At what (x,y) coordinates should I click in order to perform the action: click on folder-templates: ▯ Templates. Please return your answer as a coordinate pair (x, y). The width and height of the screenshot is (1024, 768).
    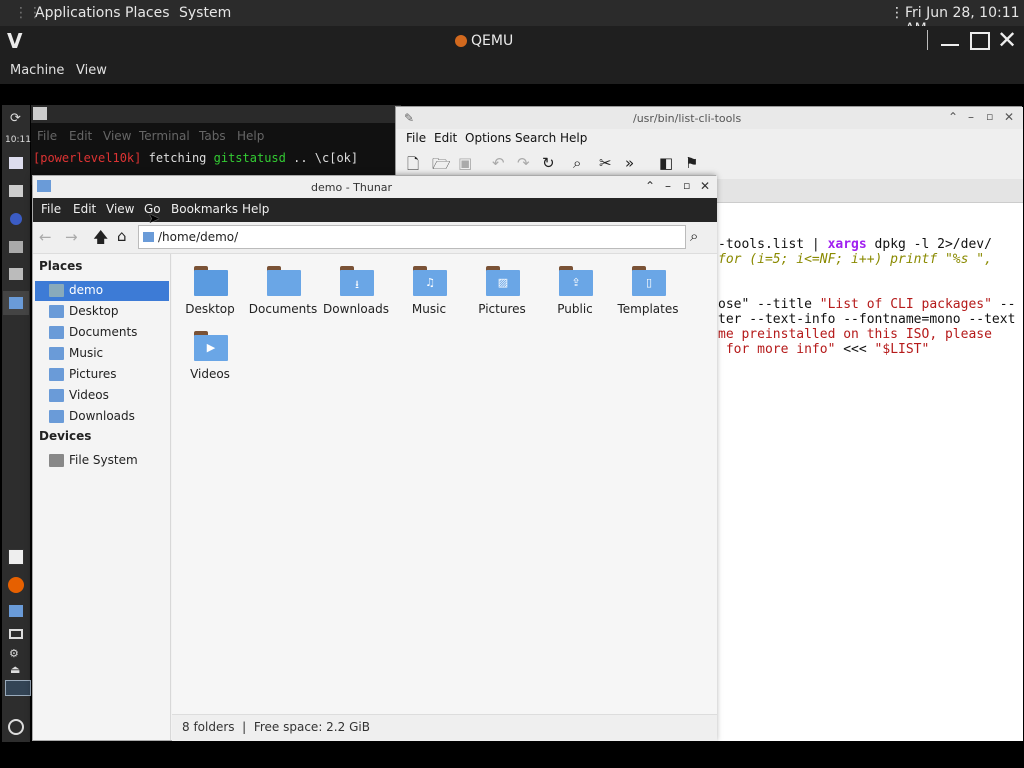
    Looking at the image, I should click on (648, 292).